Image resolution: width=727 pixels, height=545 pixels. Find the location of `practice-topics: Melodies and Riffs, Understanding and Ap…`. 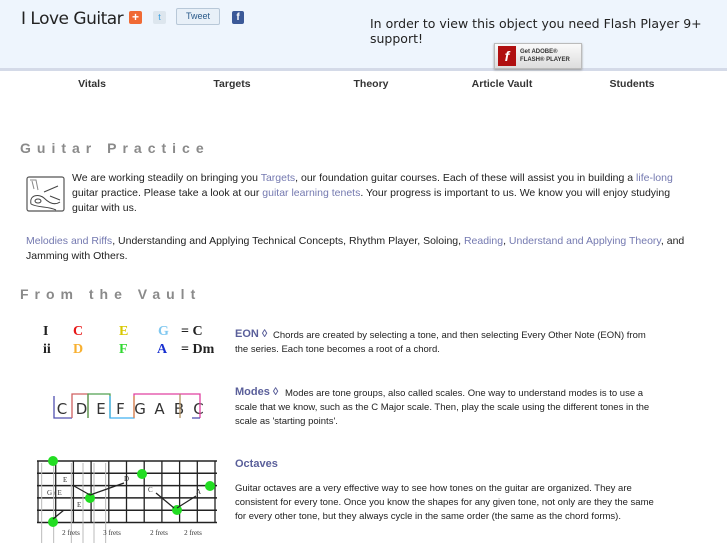

practice-topics: Melodies and Riffs, Understanding and Ap… is located at coordinates (356, 249).